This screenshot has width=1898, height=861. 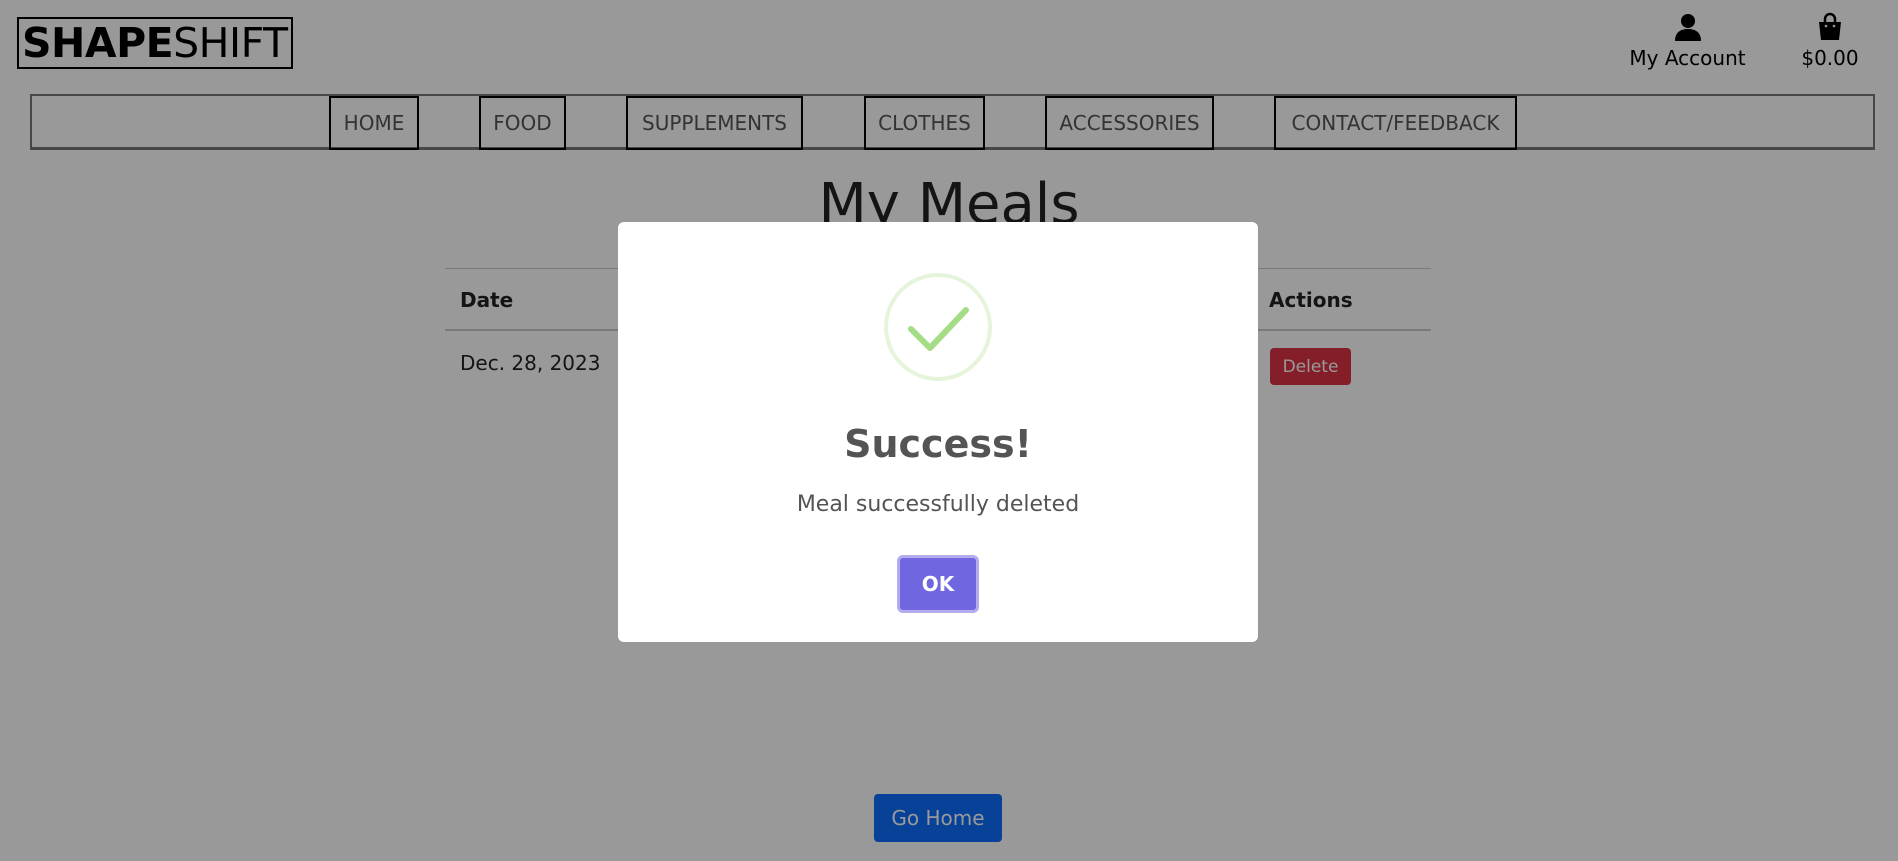 What do you see at coordinates (938, 504) in the screenshot?
I see `dialog-message: Meal successfully deleted` at bounding box center [938, 504].